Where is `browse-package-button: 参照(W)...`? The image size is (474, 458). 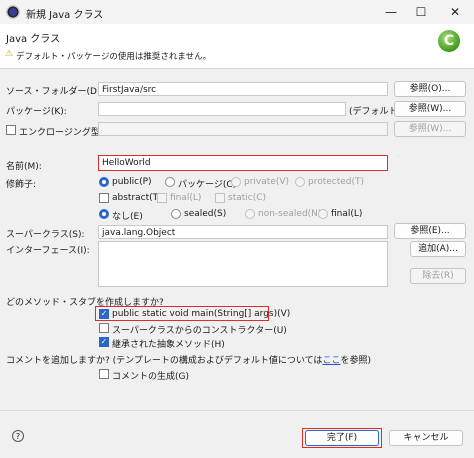
browse-package-button: 参照(W)... is located at coordinates (430, 109).